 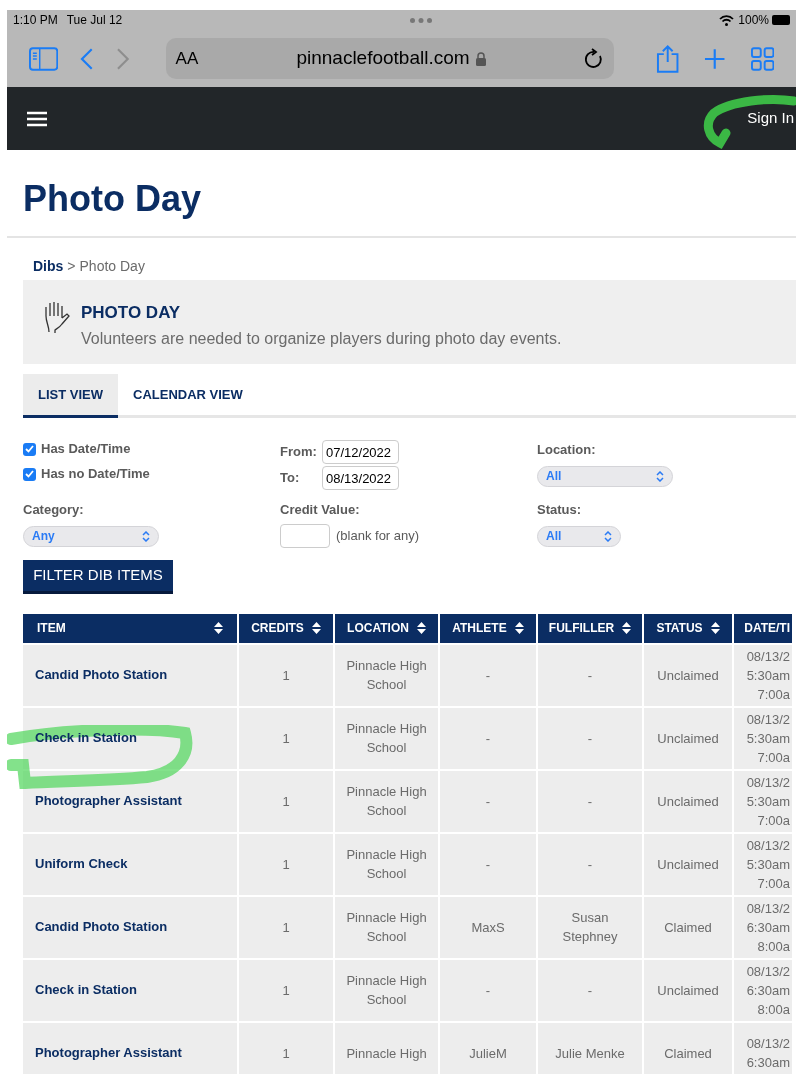 I want to click on table-cell: MaxS, so click(x=488, y=927).